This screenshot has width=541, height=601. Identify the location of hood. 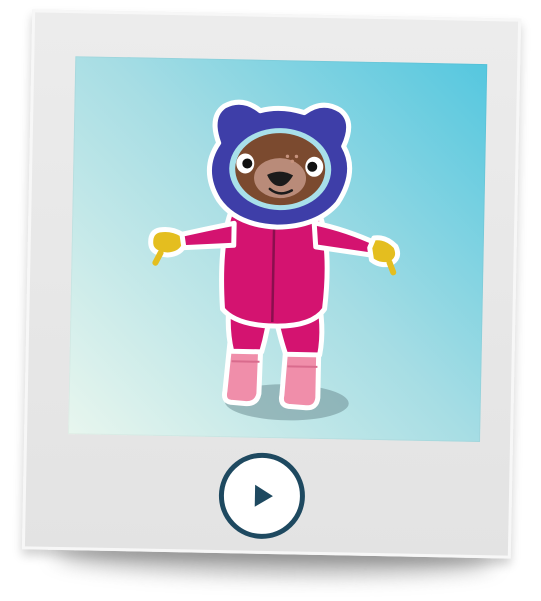
(280, 164).